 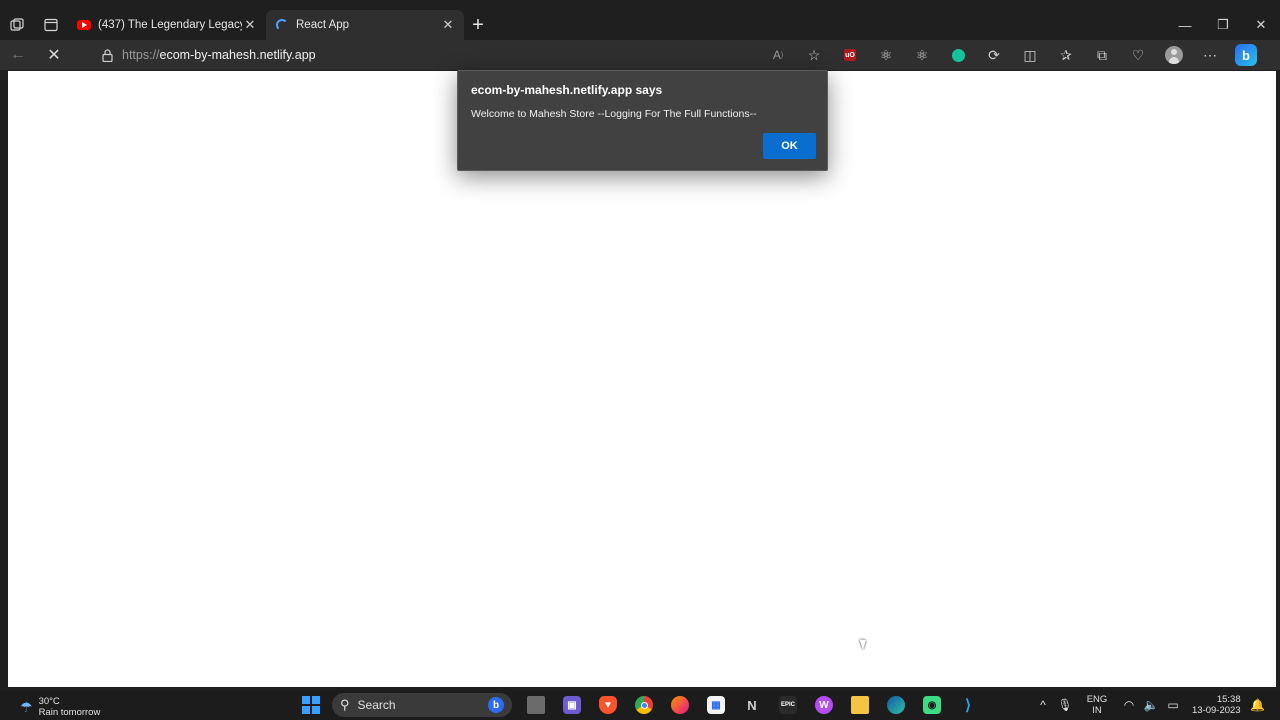 I want to click on tab-youtube: (437) The Legendary Legacy: Trib ✕, so click(x=167, y=25).